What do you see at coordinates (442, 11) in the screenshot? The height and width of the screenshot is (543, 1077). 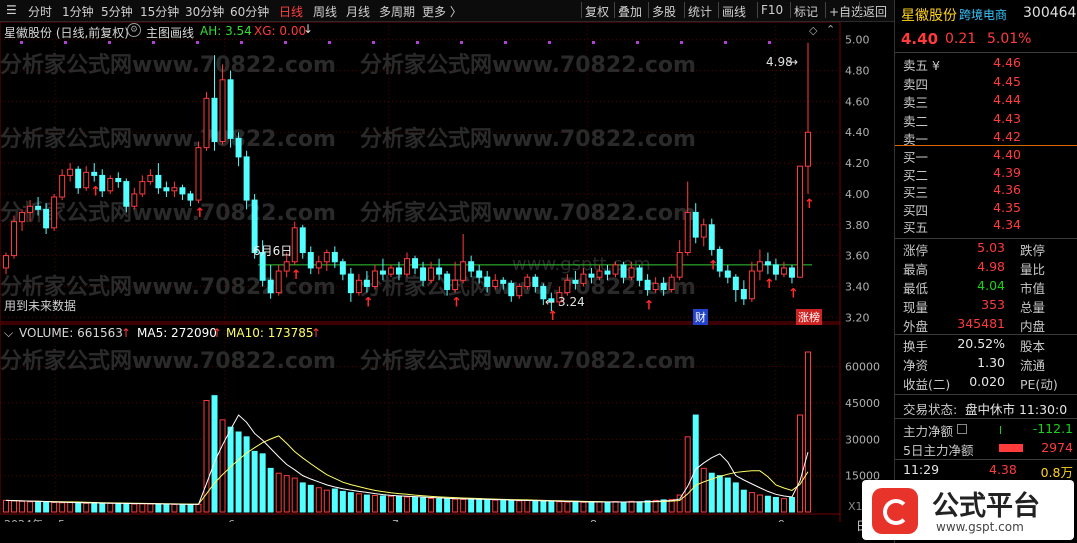 I see `toolbar-item-10: 更多 〉` at bounding box center [442, 11].